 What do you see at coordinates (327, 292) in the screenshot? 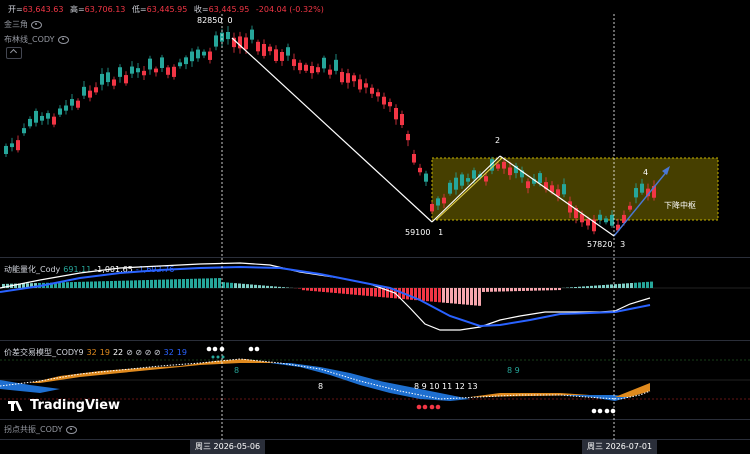
I see `momentum-histogram` at bounding box center [327, 292].